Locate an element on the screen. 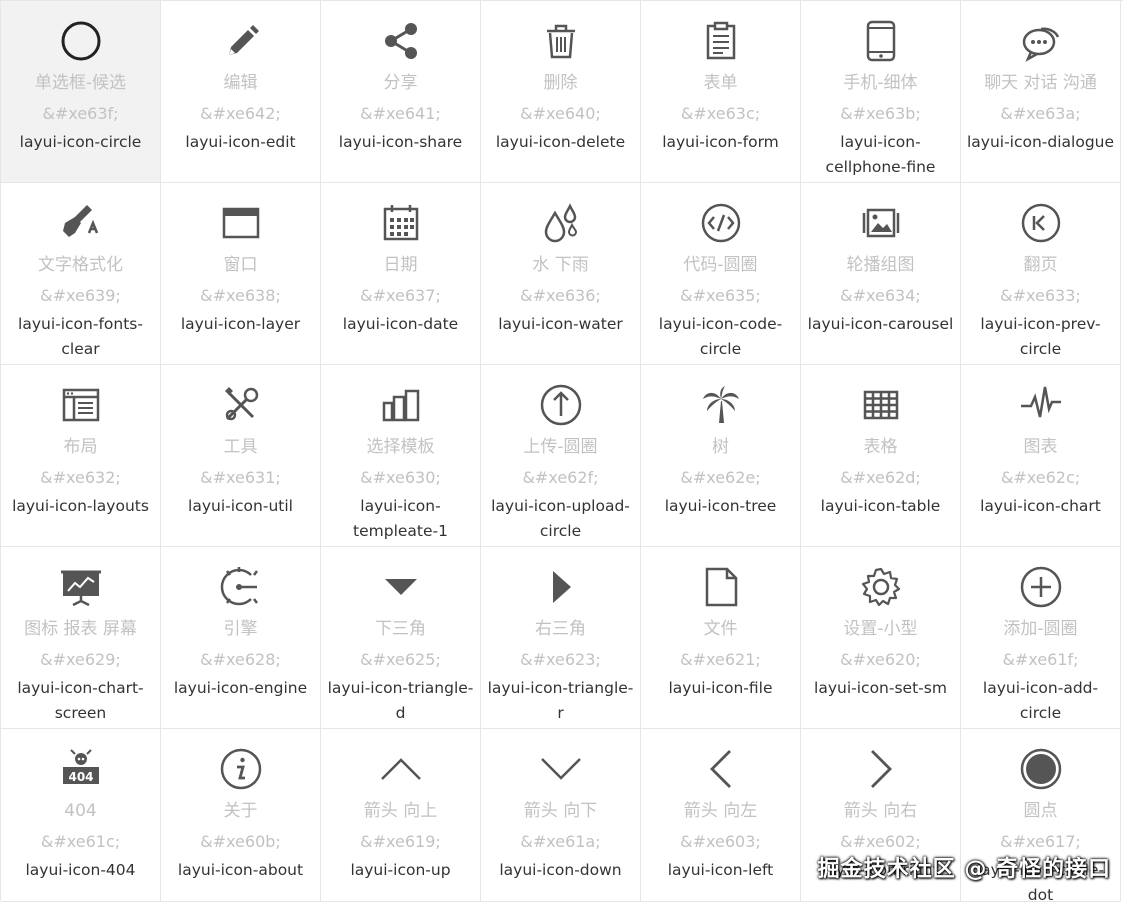 Image resolution: width=1123 pixels, height=902 pixels. icon-class-name: layui-icon-file is located at coordinates (720, 688).